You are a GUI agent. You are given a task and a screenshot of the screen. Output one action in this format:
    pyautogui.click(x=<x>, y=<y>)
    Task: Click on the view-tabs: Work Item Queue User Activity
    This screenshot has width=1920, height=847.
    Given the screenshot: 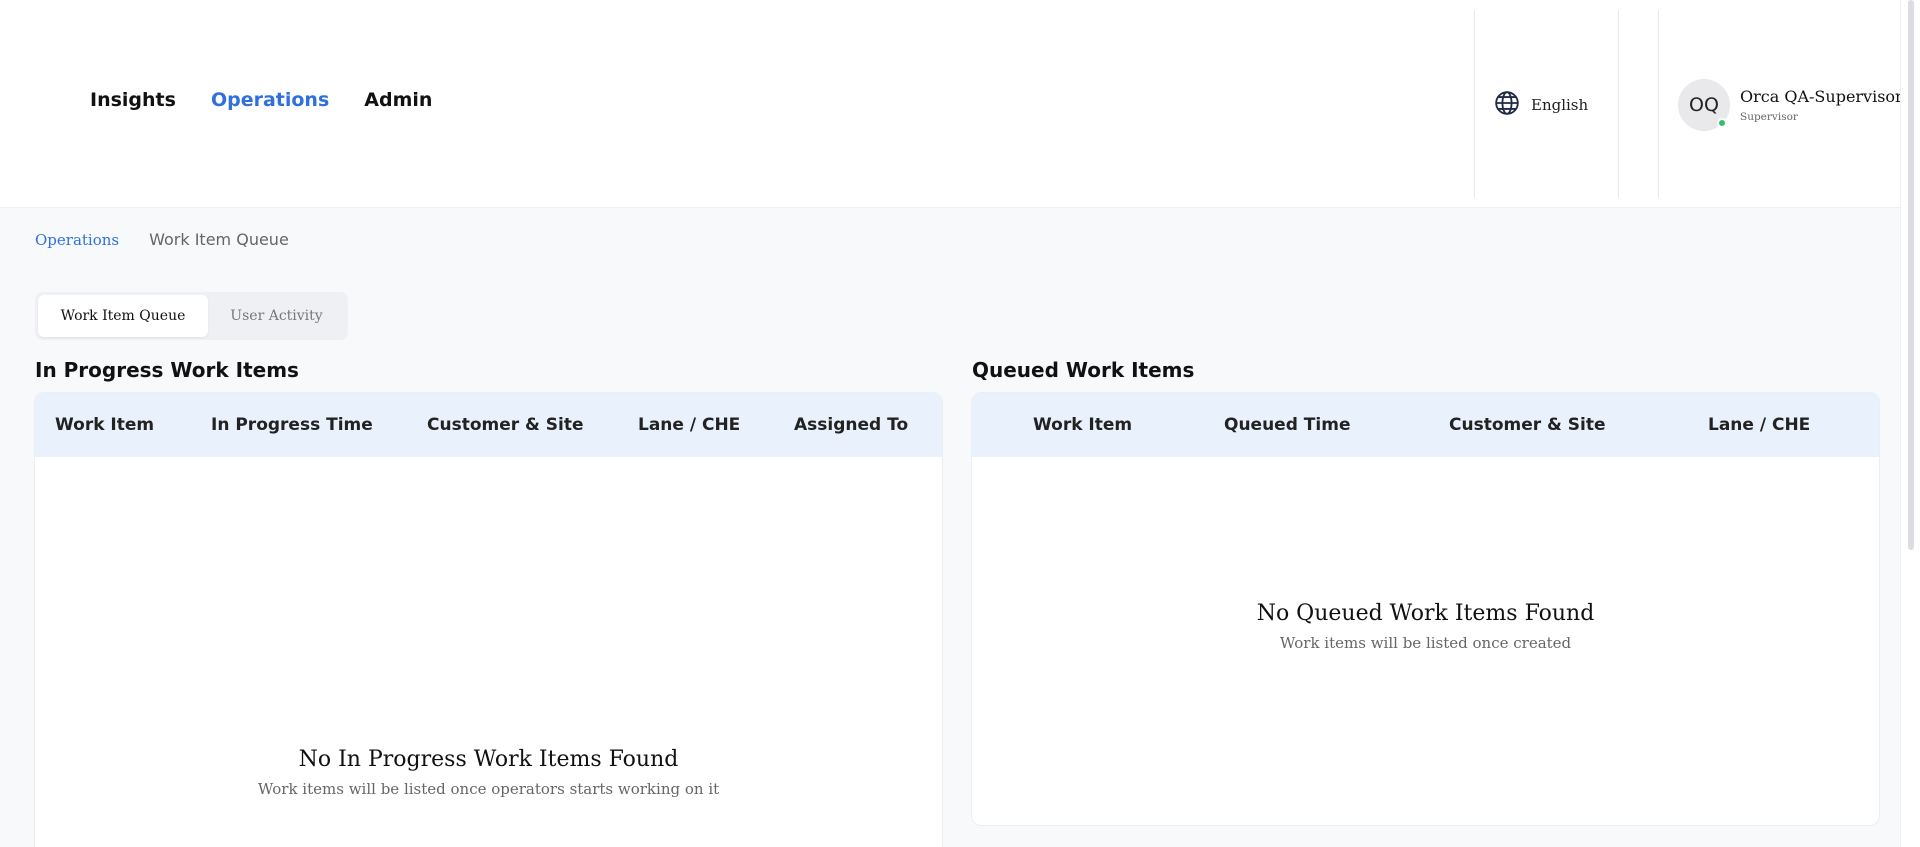 What is the action you would take?
    pyautogui.click(x=191, y=316)
    